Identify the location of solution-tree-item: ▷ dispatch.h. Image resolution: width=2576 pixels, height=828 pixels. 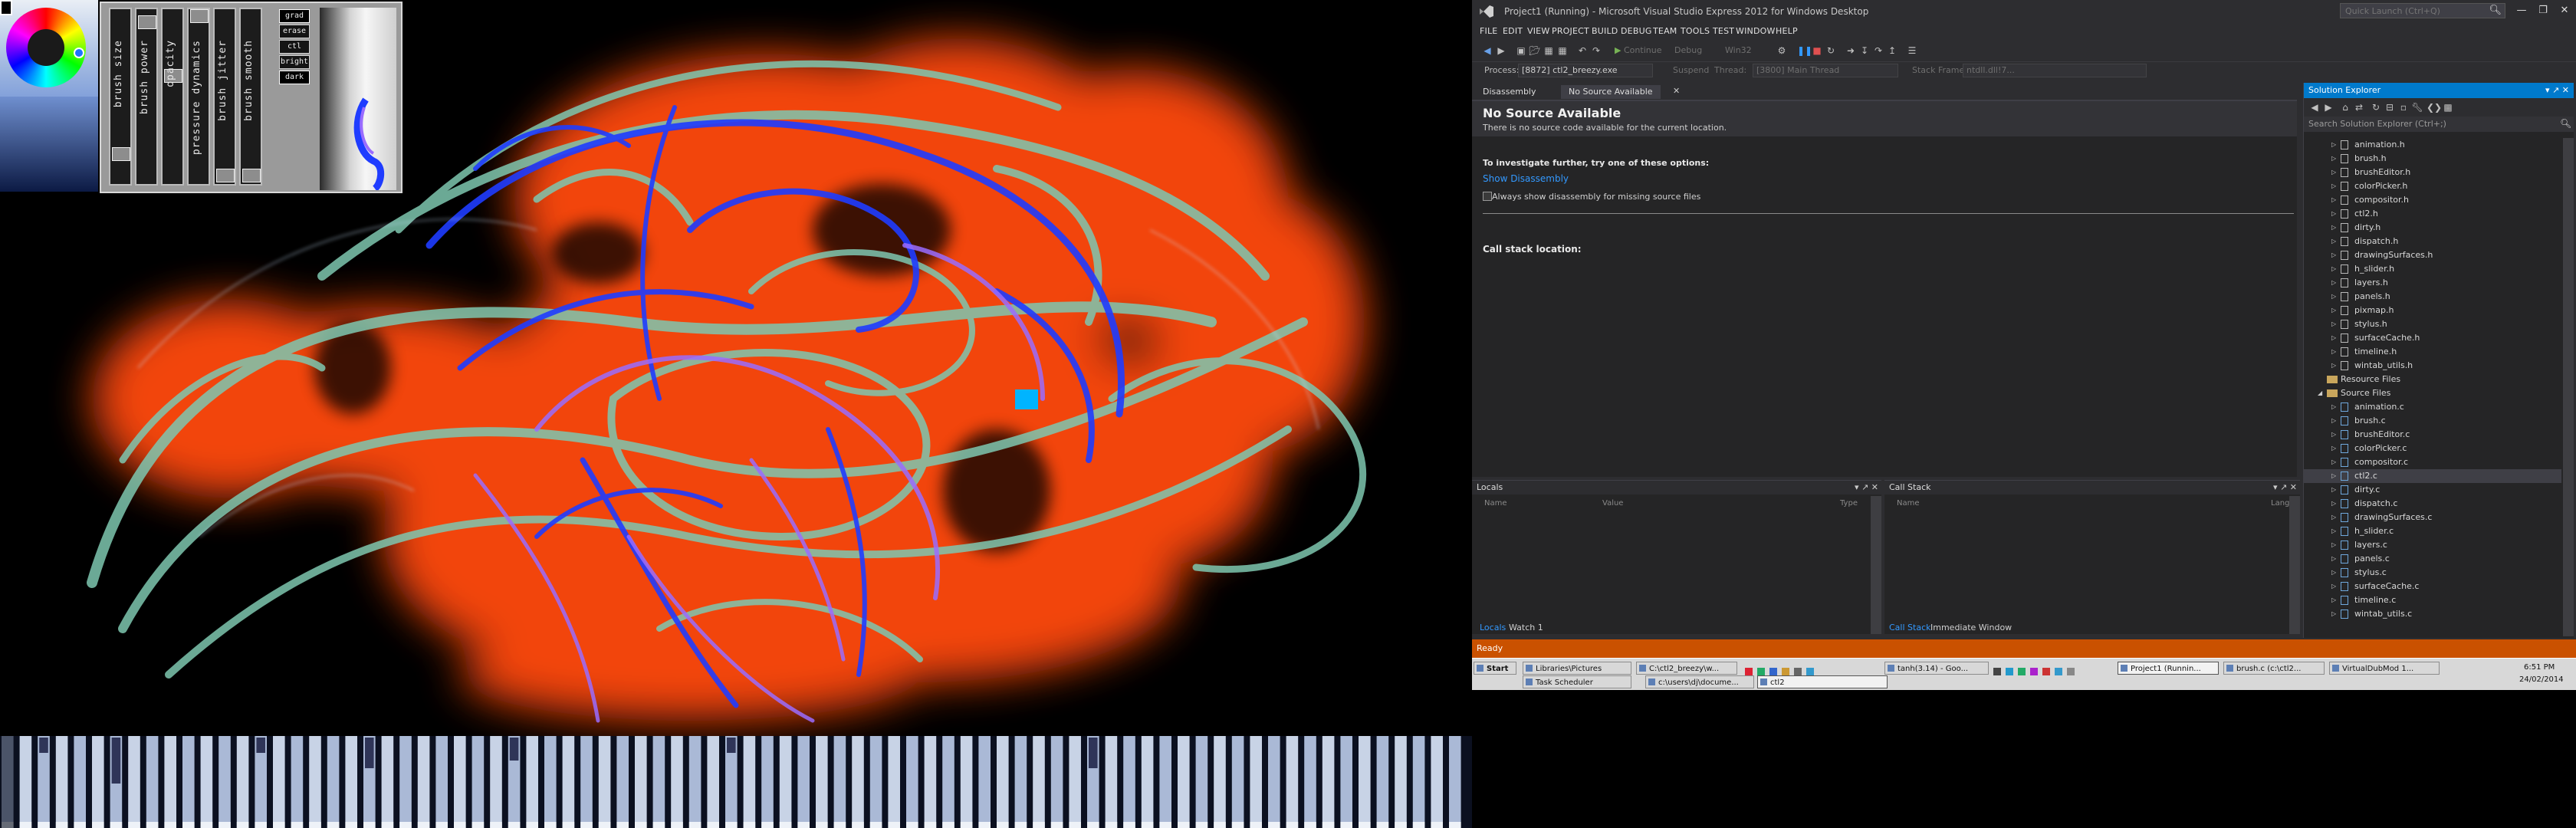
(2433, 242).